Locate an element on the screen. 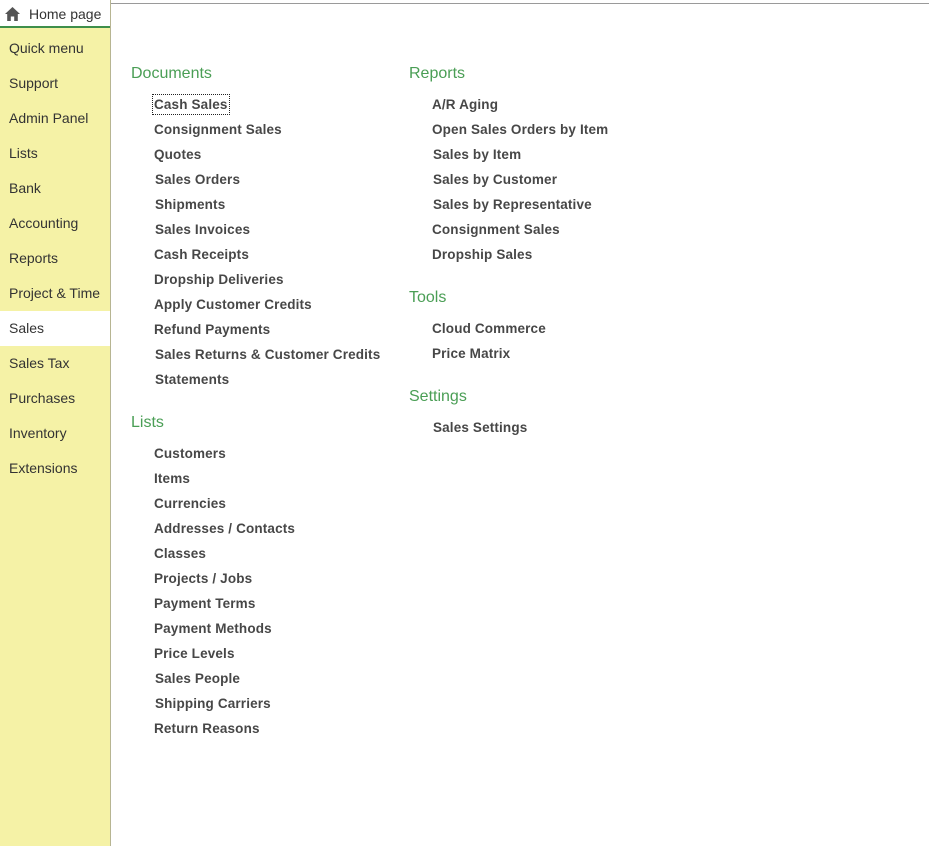  sidebar-item-sales-tax: Sales Tax is located at coordinates (55, 363).